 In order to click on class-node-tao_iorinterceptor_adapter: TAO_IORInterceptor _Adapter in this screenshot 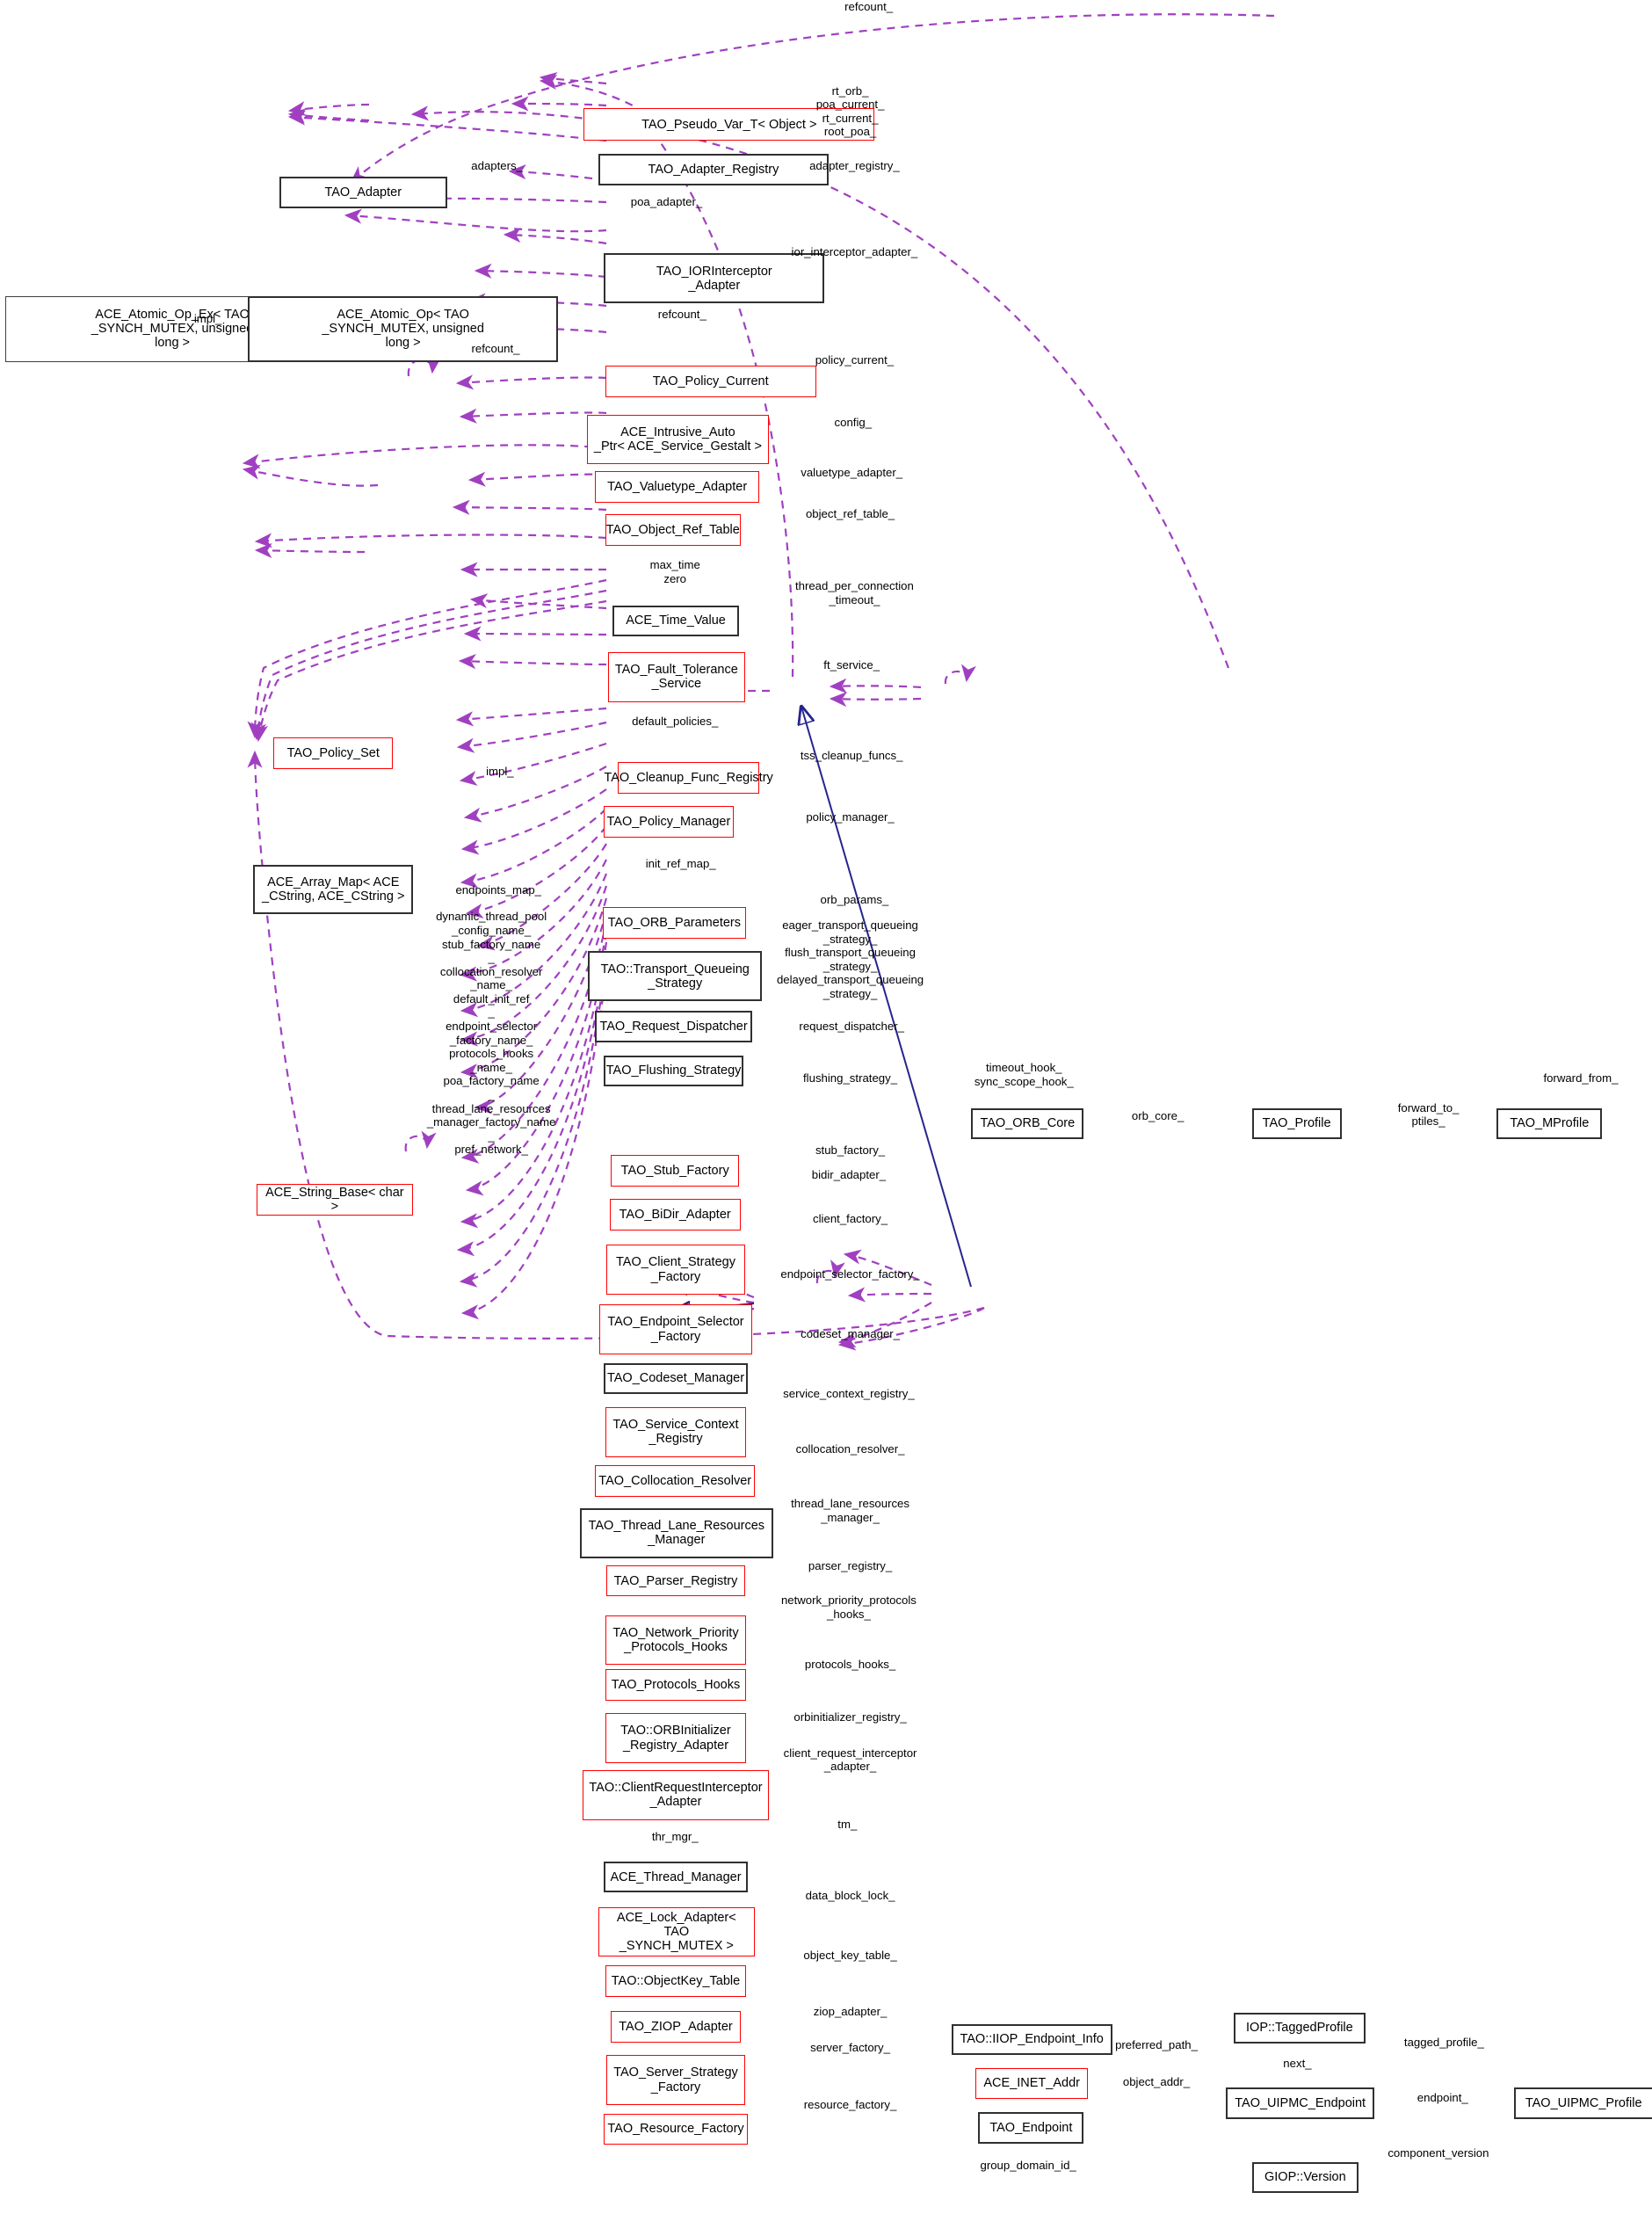, I will do `click(715, 278)`.